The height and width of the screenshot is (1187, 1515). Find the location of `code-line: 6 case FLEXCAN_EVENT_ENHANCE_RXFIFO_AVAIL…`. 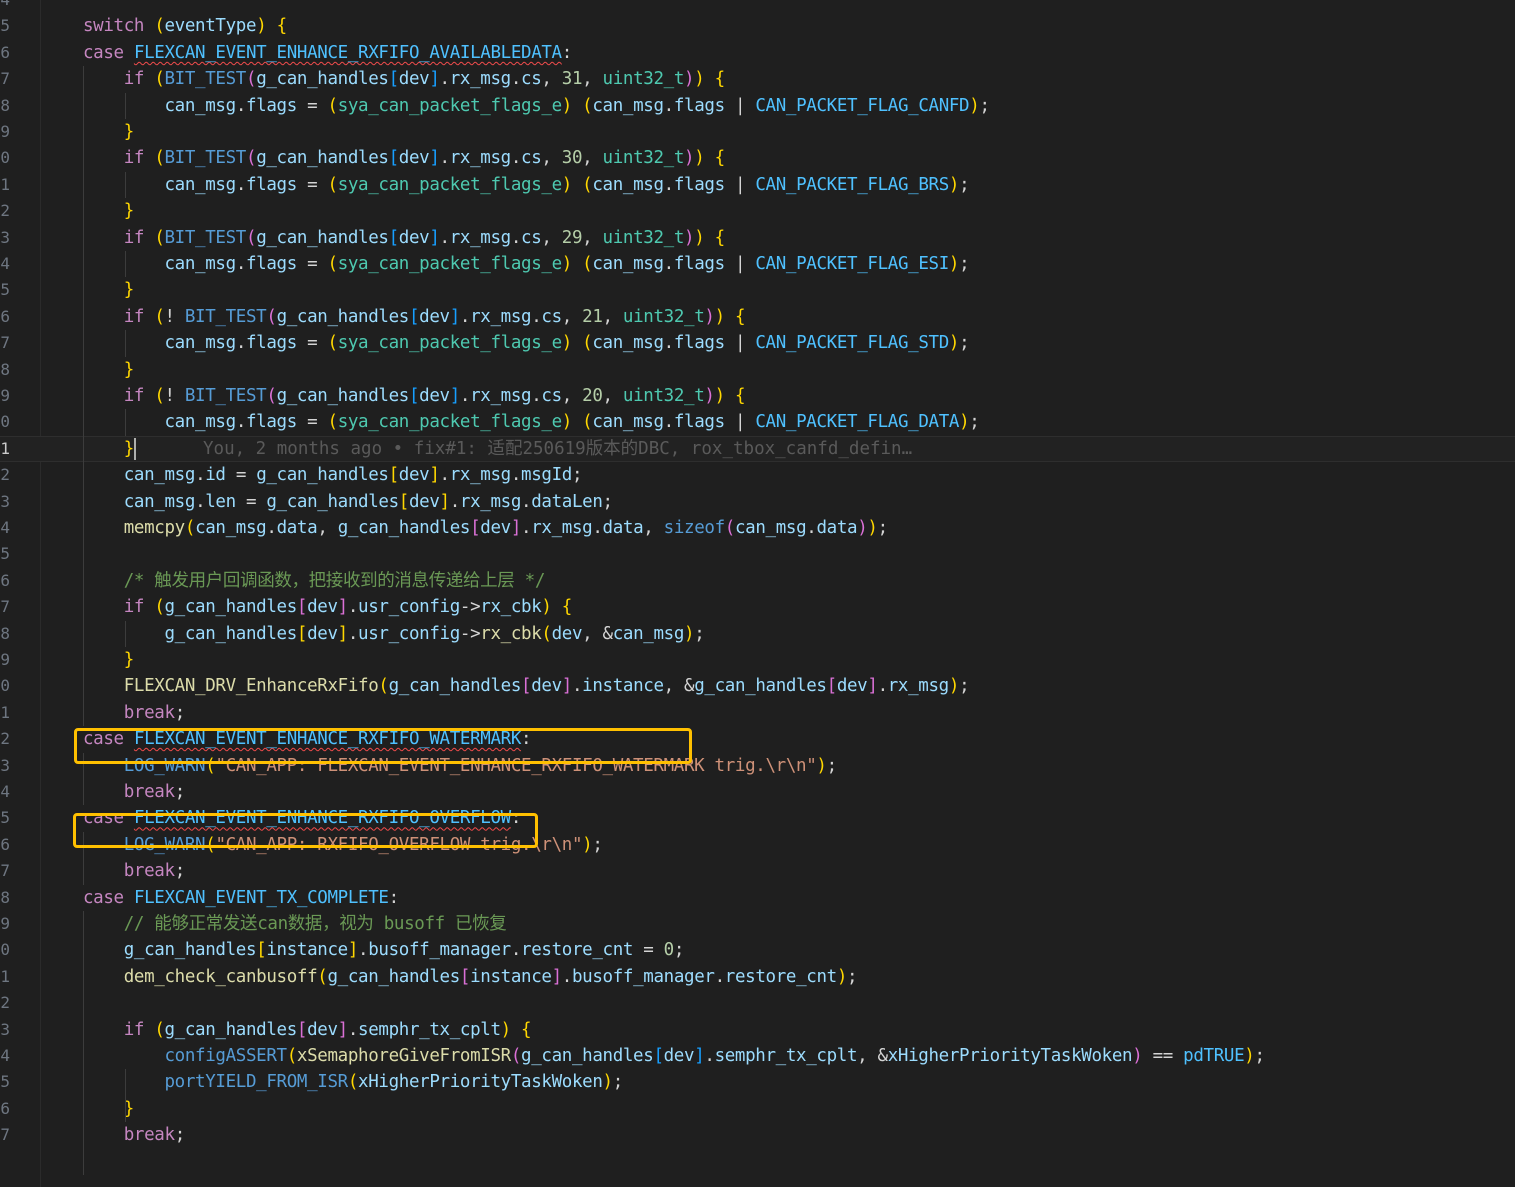

code-line: 6 case FLEXCAN_EVENT_ENHANCE_RXFIFO_AVAIL… is located at coordinates (757, 53).